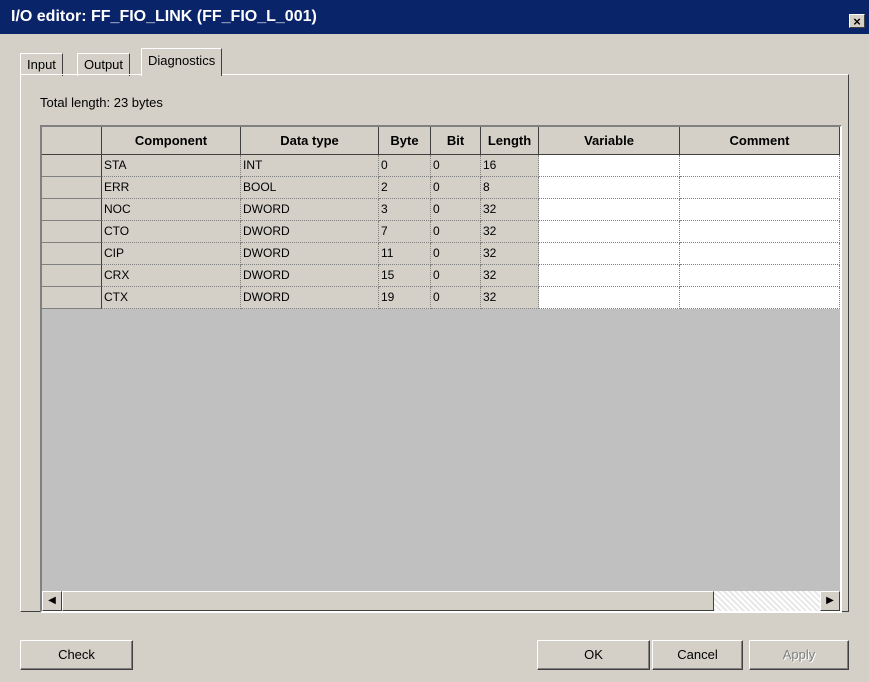 This screenshot has width=869, height=682. I want to click on column-header-variable: Variable, so click(609, 141).